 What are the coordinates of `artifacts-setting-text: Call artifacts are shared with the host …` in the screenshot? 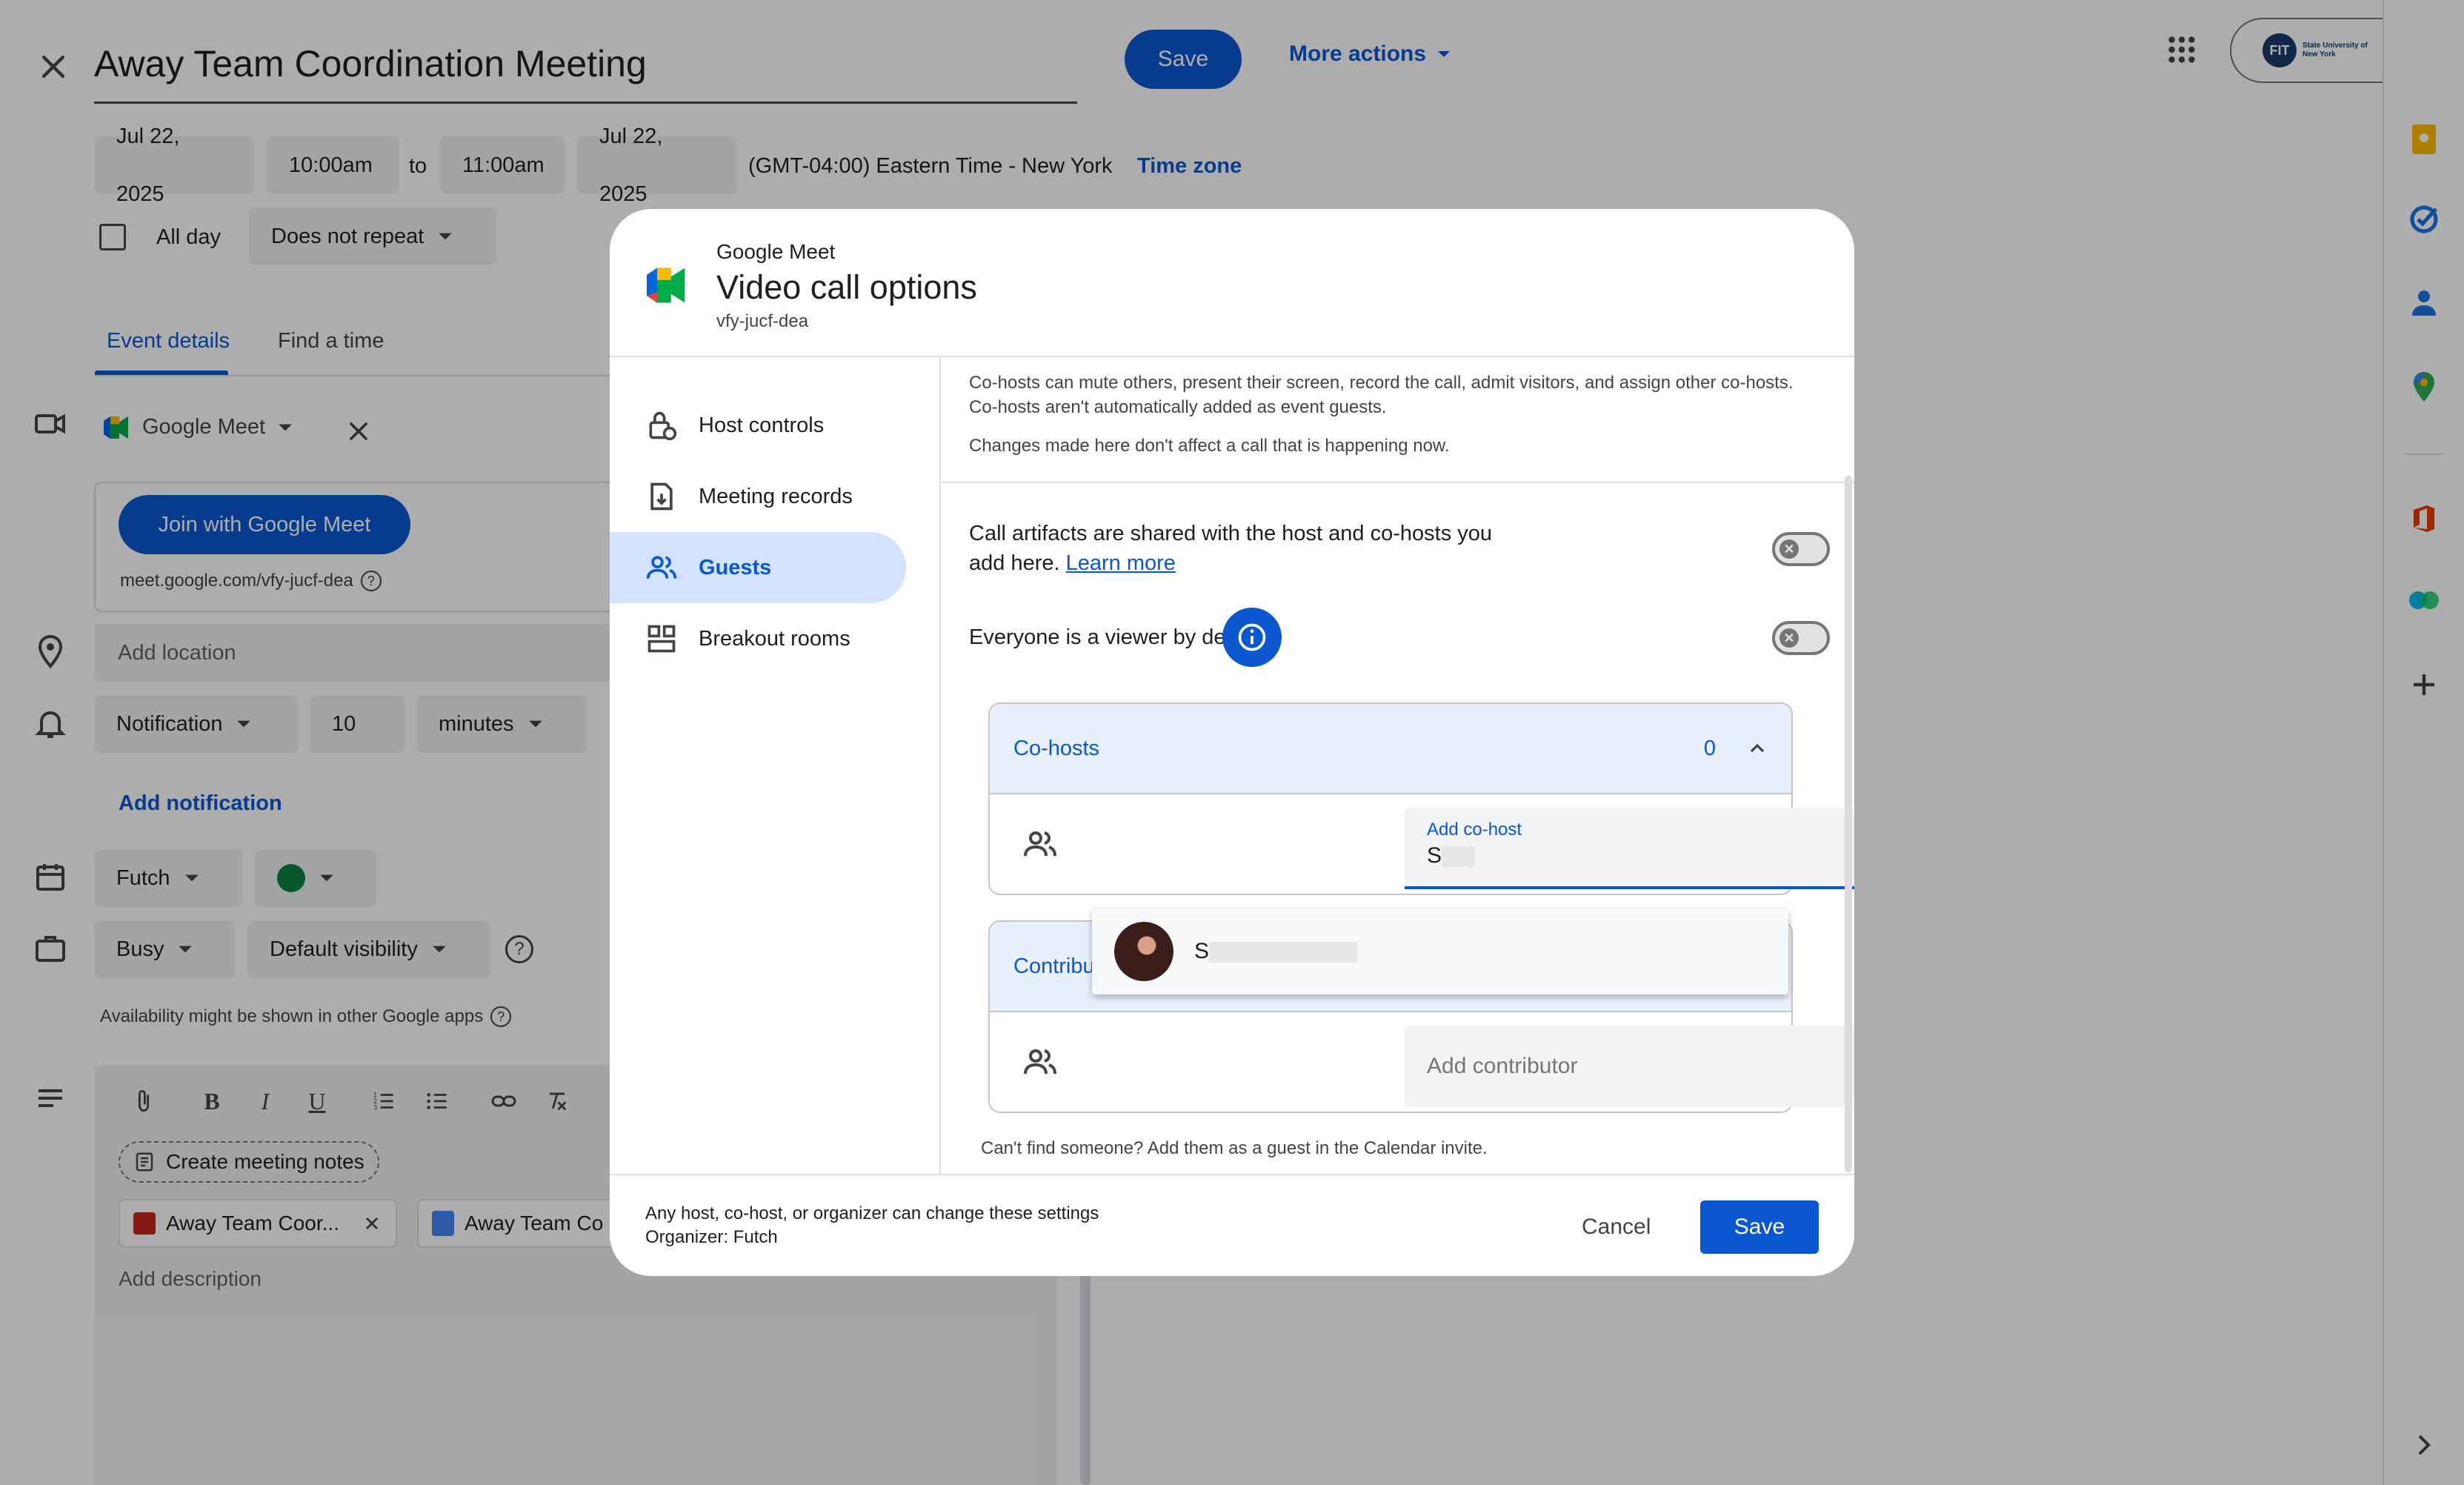 It's located at (1251, 548).